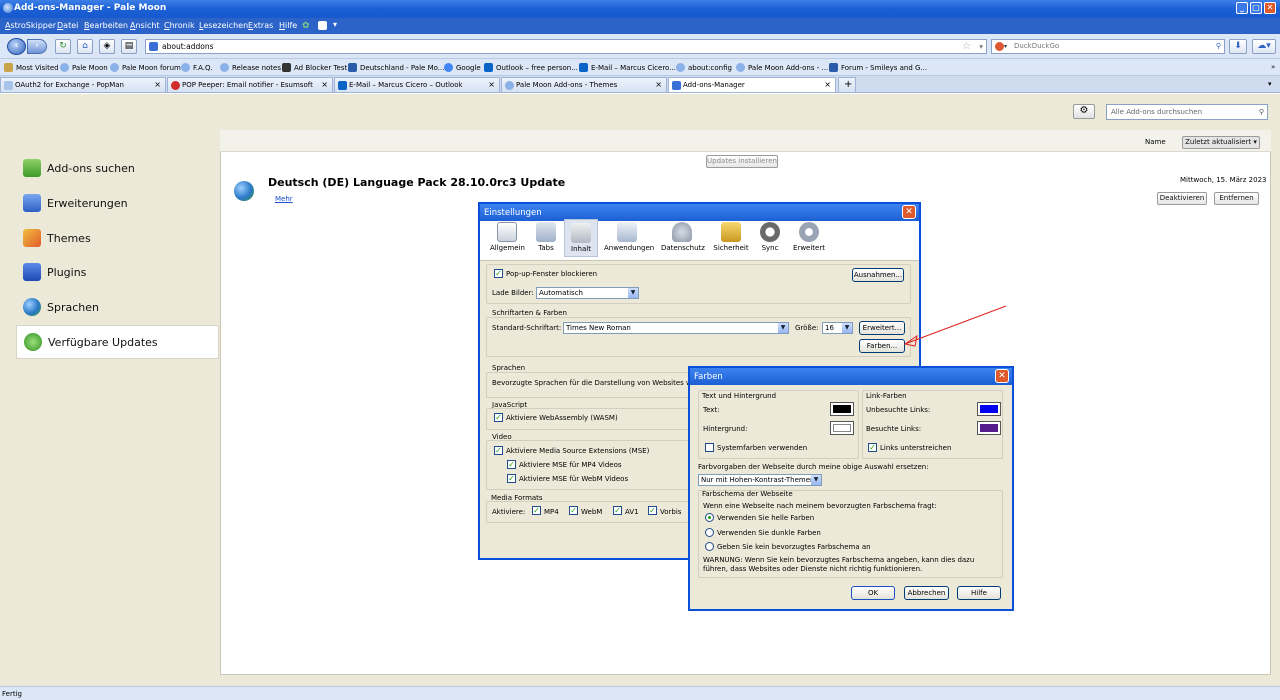 The image size is (1280, 700). What do you see at coordinates (837, 328) in the screenshot?
I see `size-select: 16 ▼` at bounding box center [837, 328].